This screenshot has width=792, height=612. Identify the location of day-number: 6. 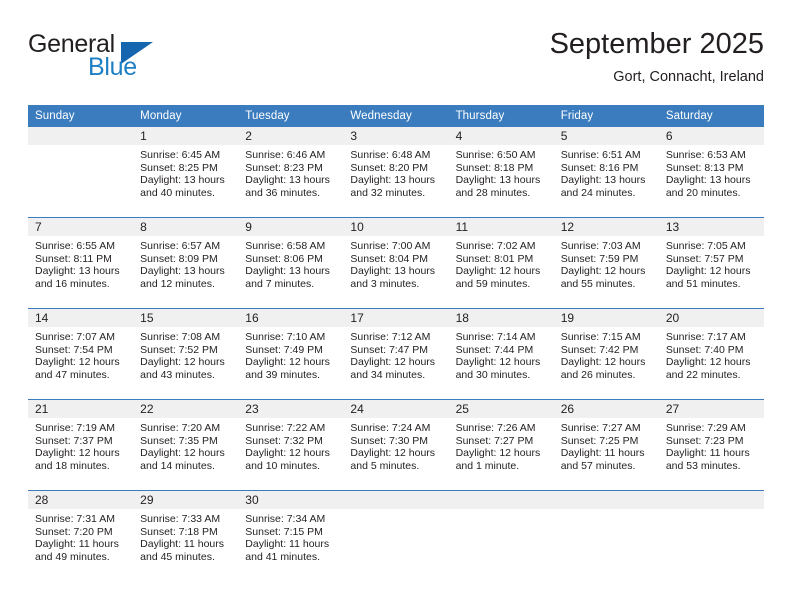
(711, 136).